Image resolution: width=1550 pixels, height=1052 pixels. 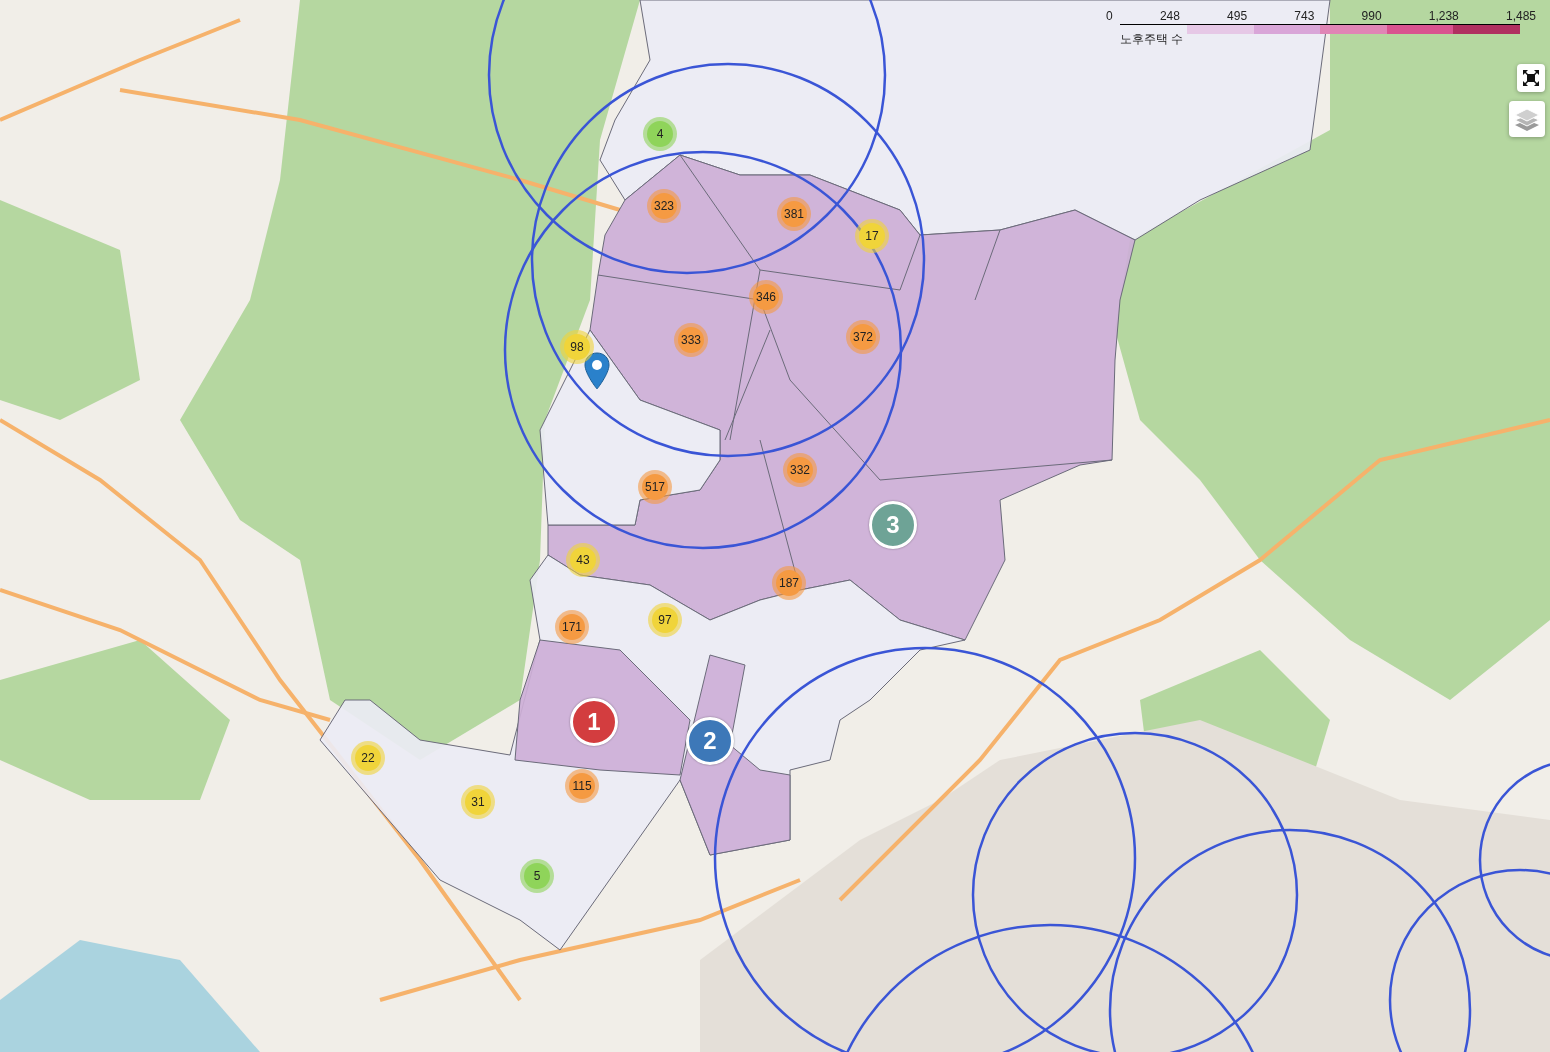 I want to click on cluster-marker: 346, so click(x=766, y=297).